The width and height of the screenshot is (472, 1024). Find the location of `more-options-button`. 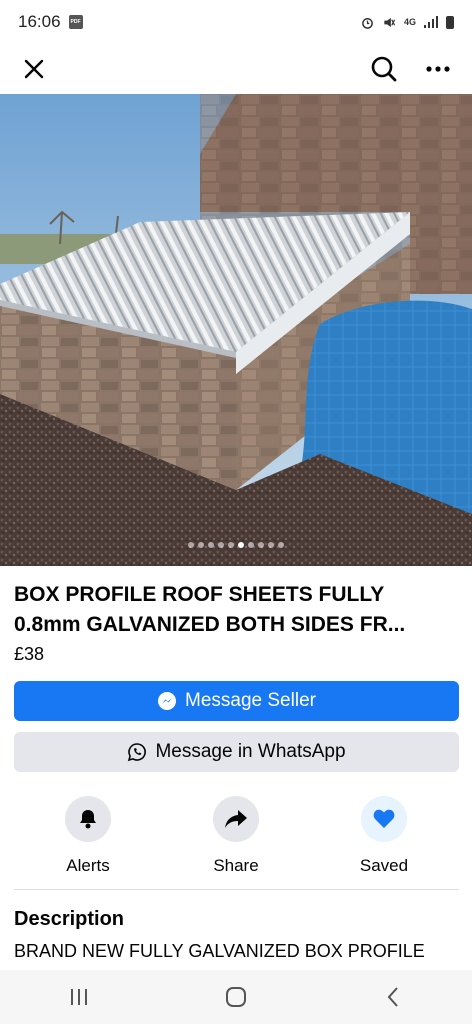

more-options-button is located at coordinates (438, 69).